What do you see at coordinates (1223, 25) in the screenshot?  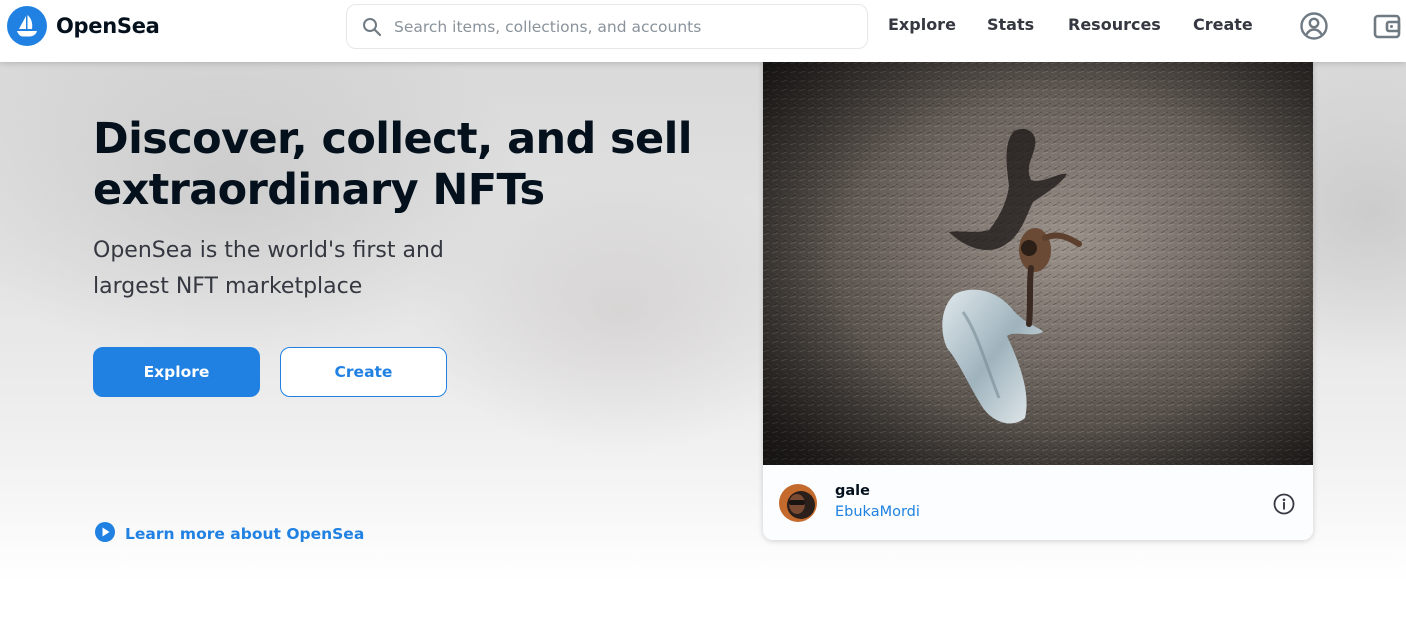 I see `nav-create: Create` at bounding box center [1223, 25].